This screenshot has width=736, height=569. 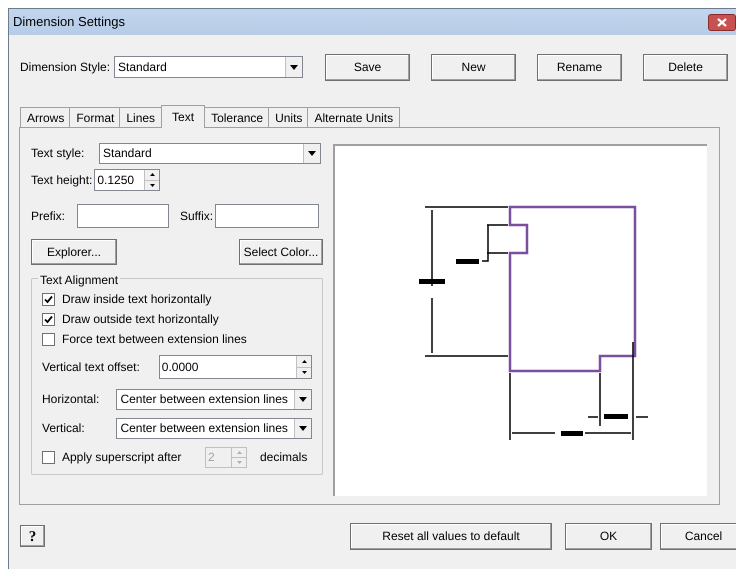 I want to click on checkbox-label: Apply superscript after, so click(x=122, y=457).